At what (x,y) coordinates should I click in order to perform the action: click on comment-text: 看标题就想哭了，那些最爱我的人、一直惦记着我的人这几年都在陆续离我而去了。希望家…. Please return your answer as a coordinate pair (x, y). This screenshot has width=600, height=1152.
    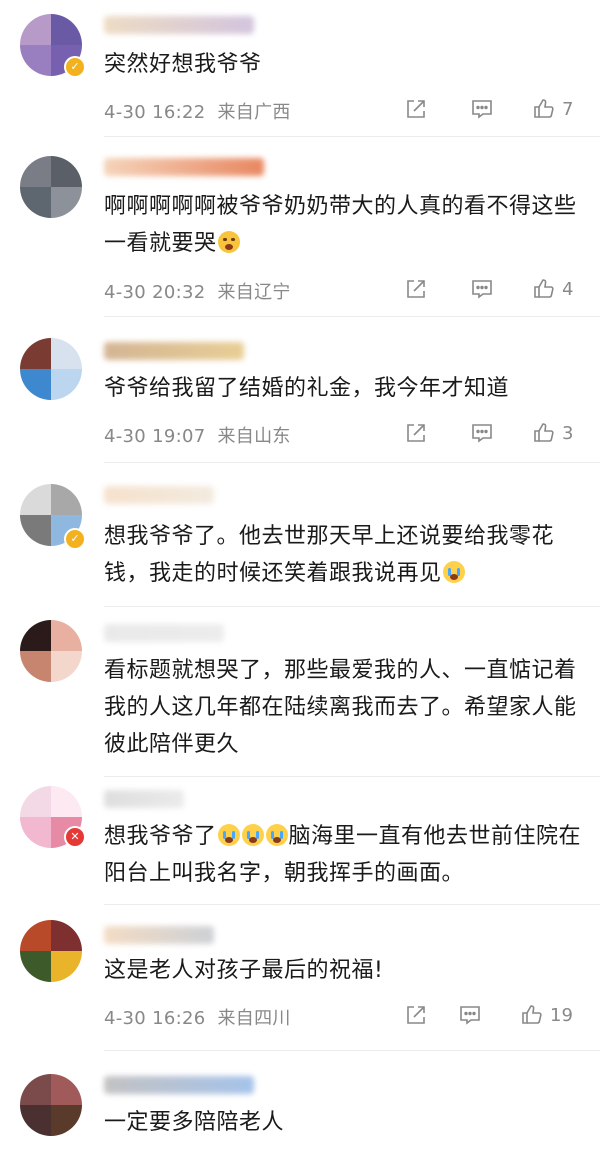
    Looking at the image, I should click on (340, 707).